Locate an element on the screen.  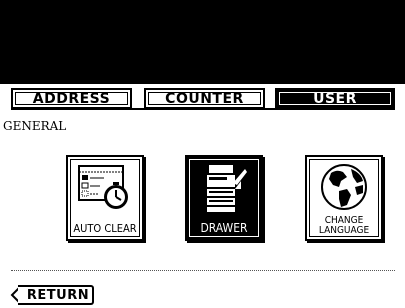
auto-clear-label: AUTO CLEAR is located at coordinates (105, 228).